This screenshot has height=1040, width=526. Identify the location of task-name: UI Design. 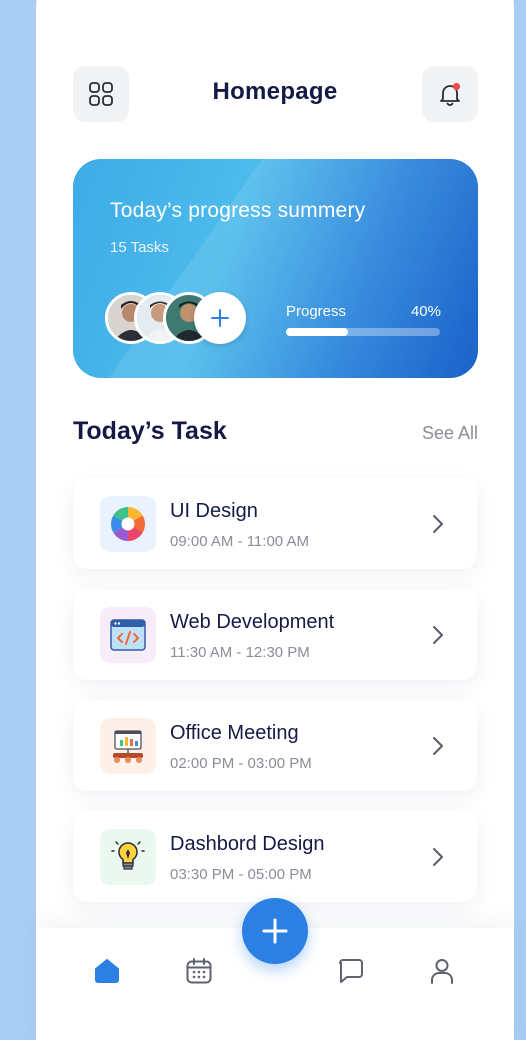
(214, 511).